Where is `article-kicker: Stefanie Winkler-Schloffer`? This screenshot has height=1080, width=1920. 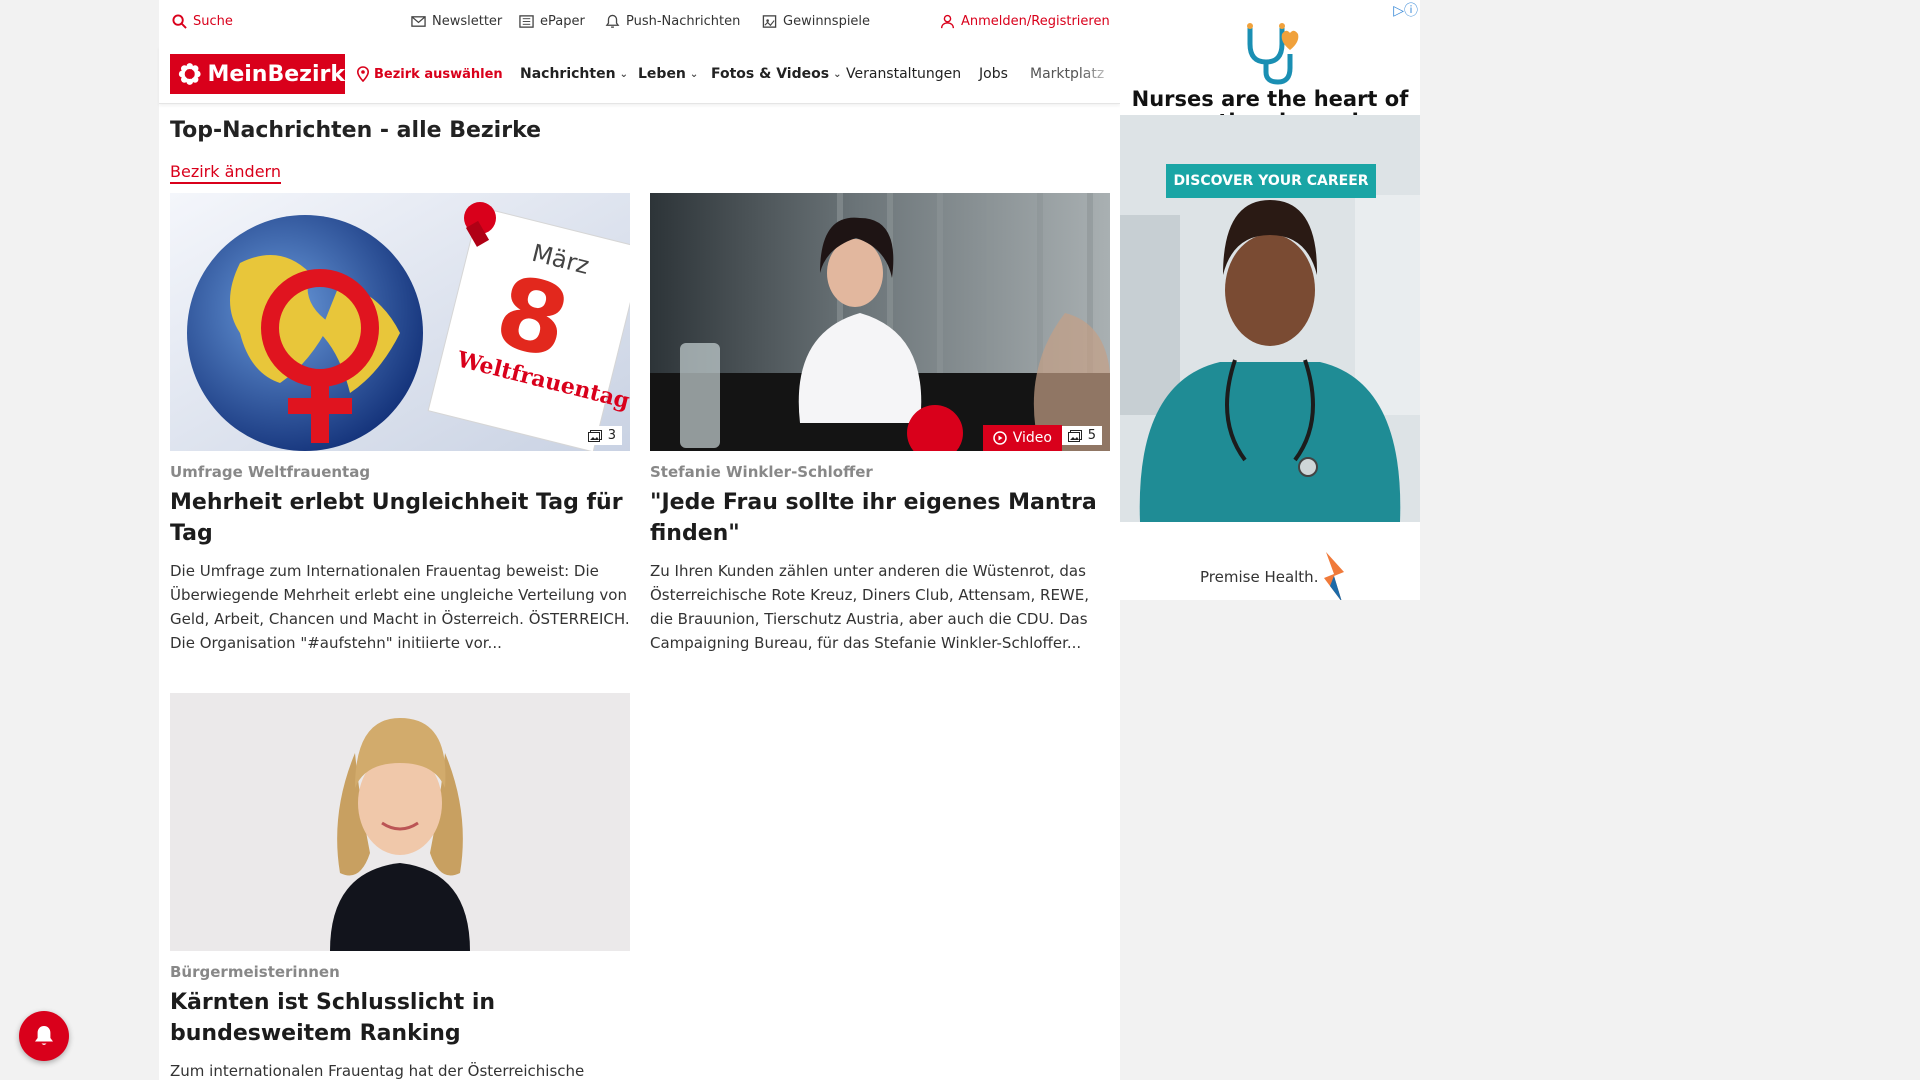
article-kicker: Stefanie Winkler-Schloffer is located at coordinates (761, 472).